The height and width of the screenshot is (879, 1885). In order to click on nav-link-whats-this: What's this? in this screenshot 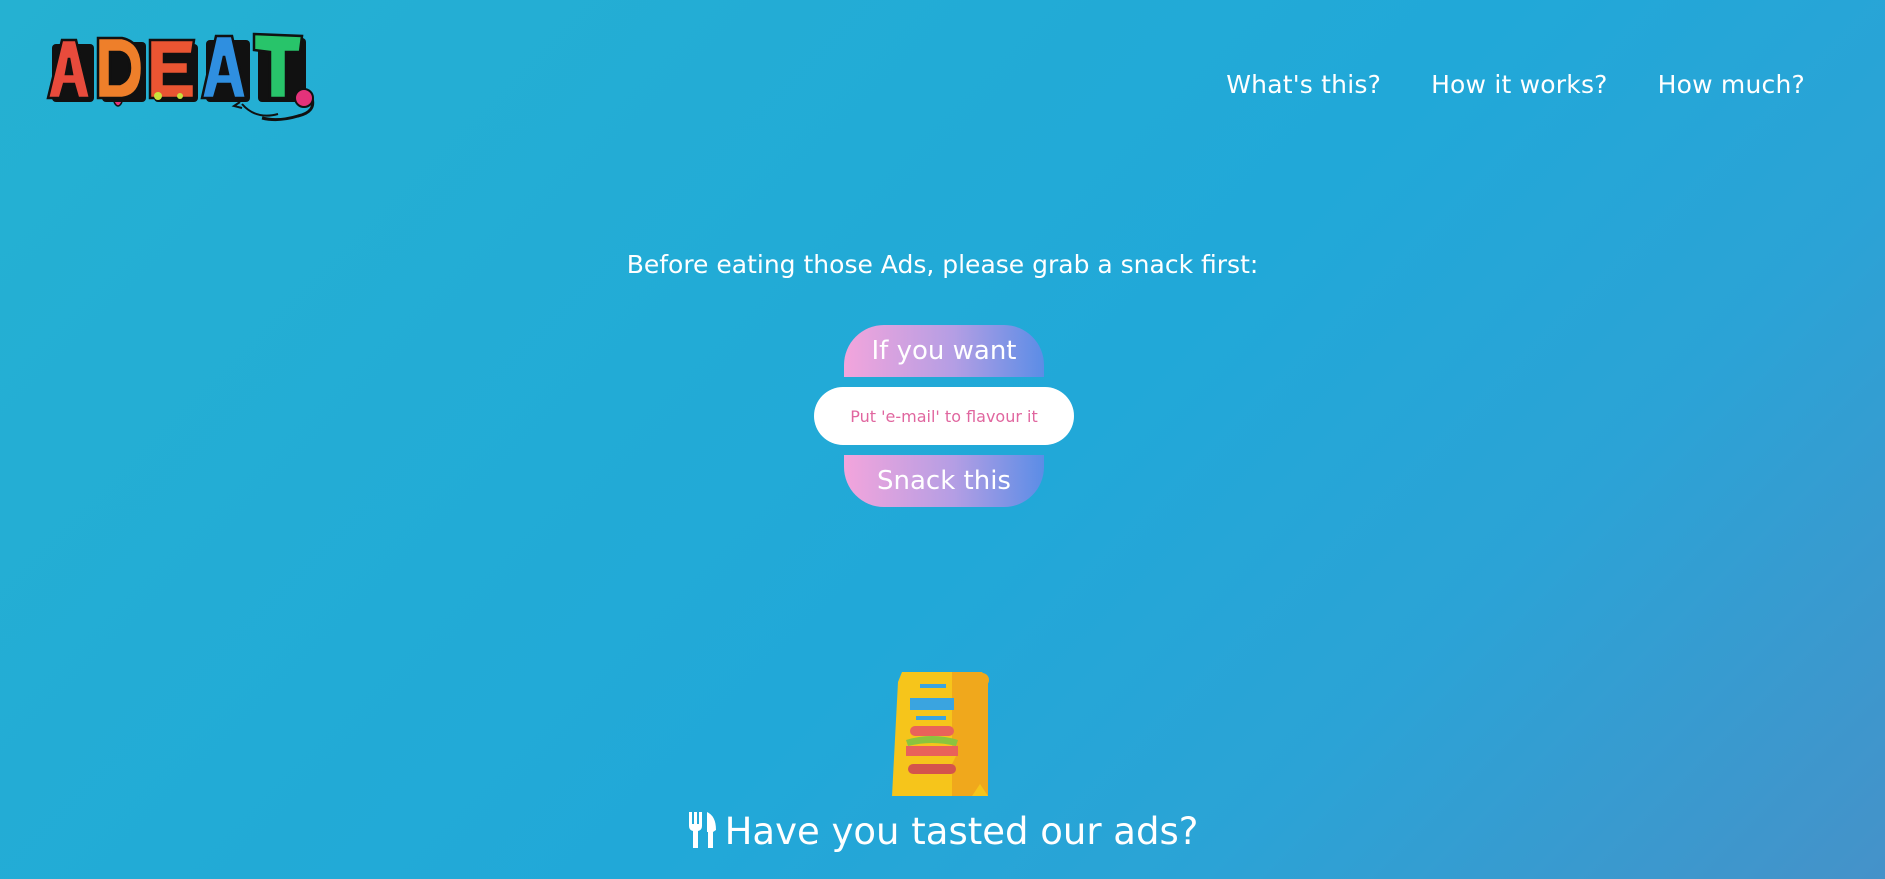, I will do `click(1303, 84)`.